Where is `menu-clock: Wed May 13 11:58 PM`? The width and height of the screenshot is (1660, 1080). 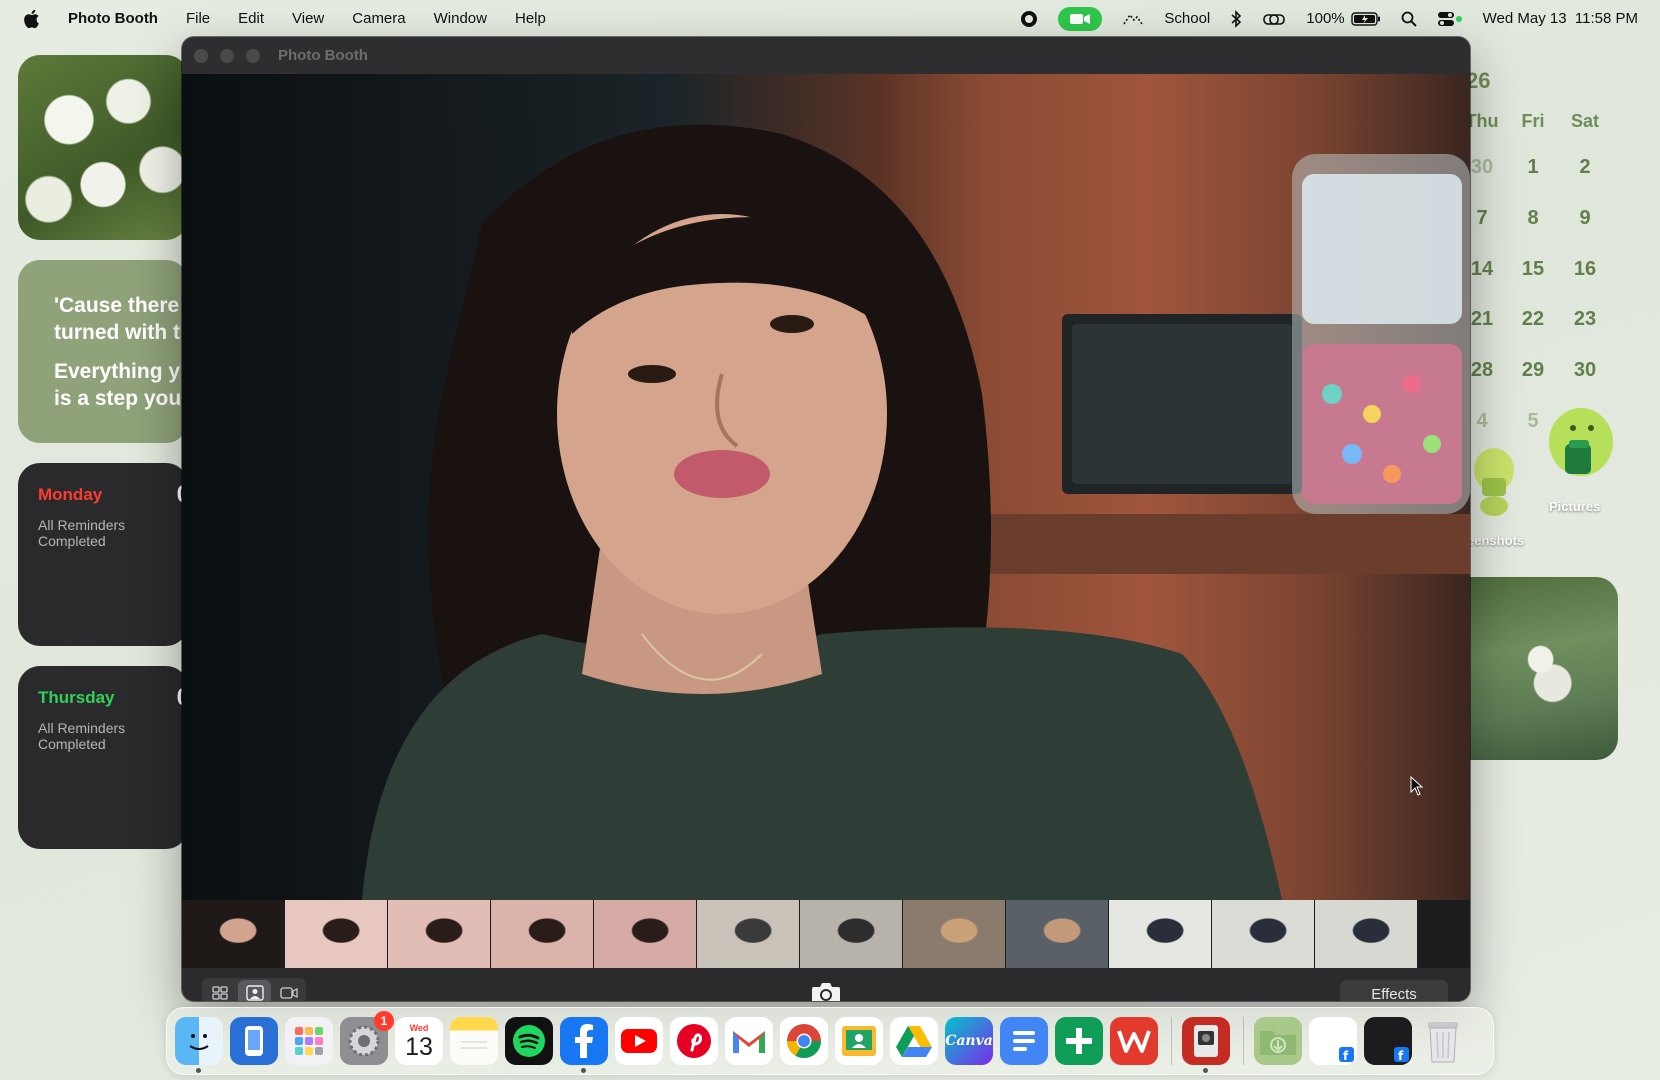
menu-clock: Wed May 13 11:58 PM is located at coordinates (1560, 18).